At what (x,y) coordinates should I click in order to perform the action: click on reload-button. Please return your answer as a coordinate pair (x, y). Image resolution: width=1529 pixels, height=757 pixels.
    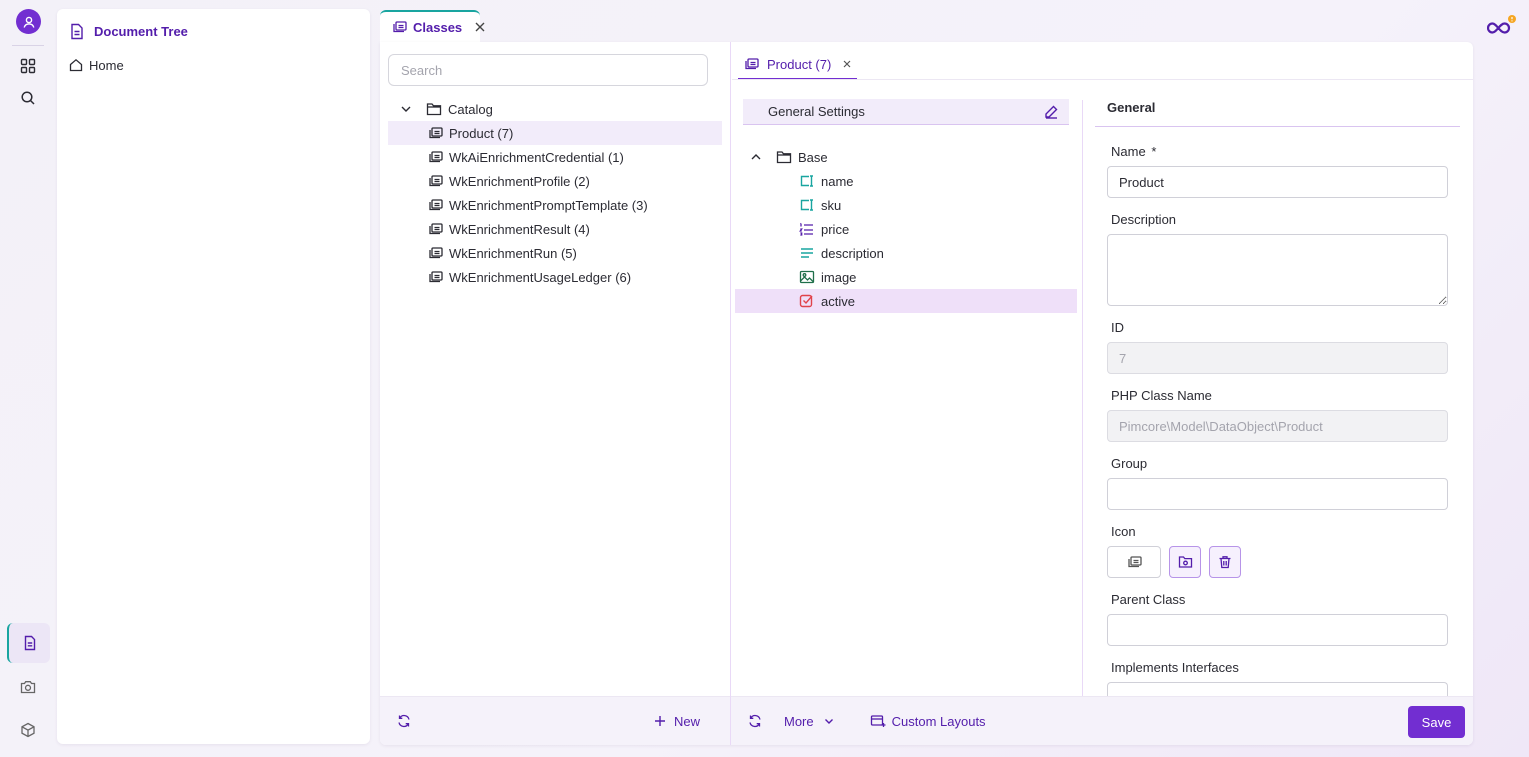
    Looking at the image, I should click on (755, 721).